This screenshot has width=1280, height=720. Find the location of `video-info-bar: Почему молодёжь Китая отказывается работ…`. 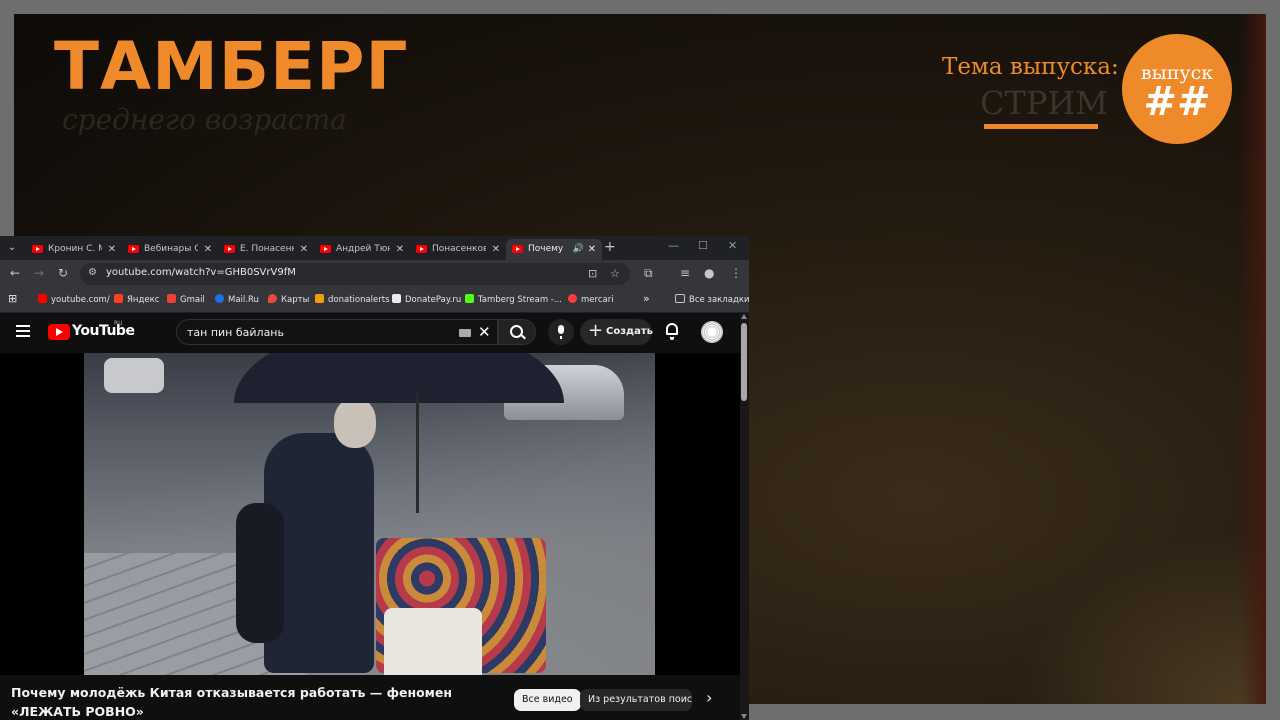

video-info-bar: Почему молодёжь Китая отказывается работ… is located at coordinates (370, 697).